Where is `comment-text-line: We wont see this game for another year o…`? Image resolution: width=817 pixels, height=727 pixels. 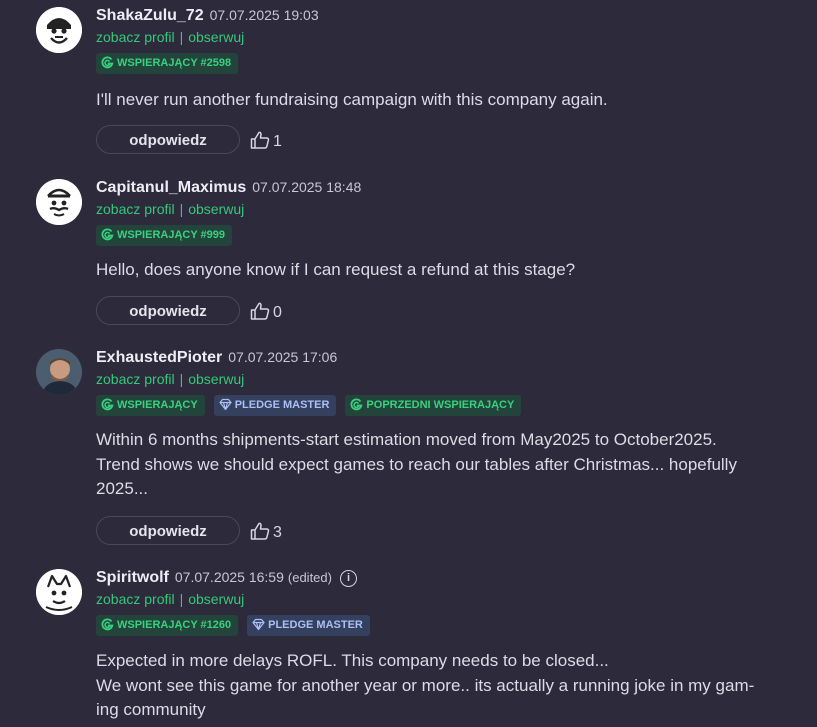
comment-text-line: We wont see this game for another year o… is located at coordinates (425, 685).